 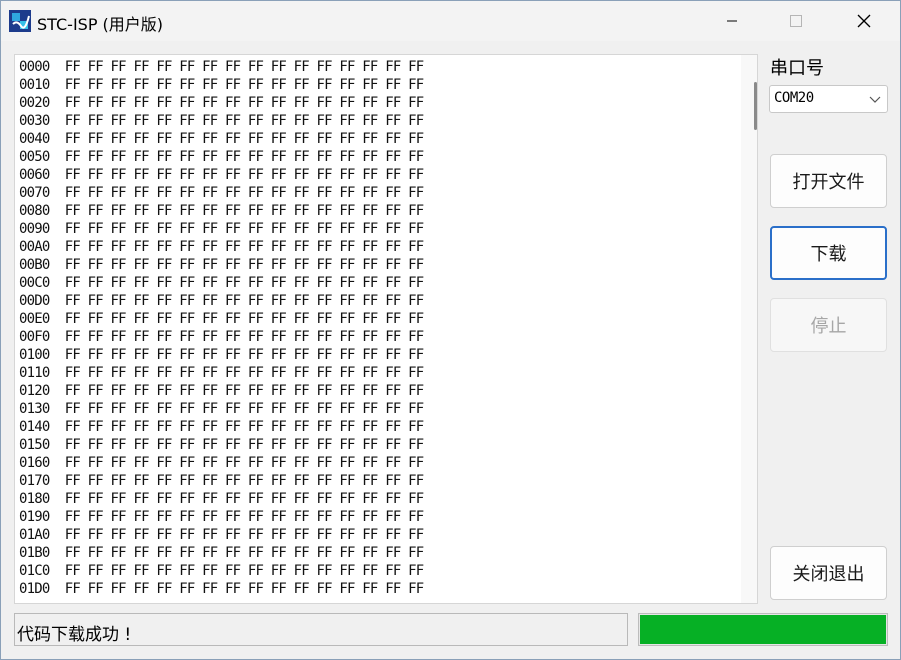 I want to click on hex-row-address: 0170, so click(x=34, y=481).